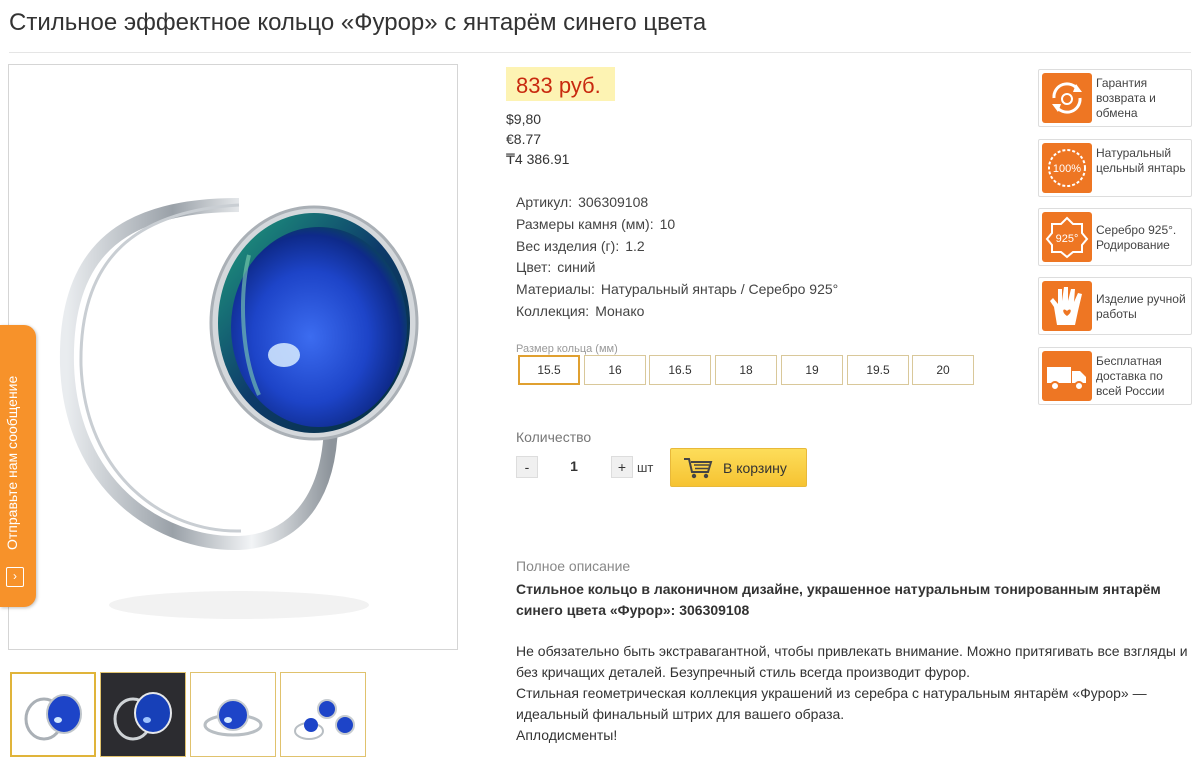 The image size is (1200, 767). I want to click on spec-collection: Коллекция: Монако, so click(580, 311).